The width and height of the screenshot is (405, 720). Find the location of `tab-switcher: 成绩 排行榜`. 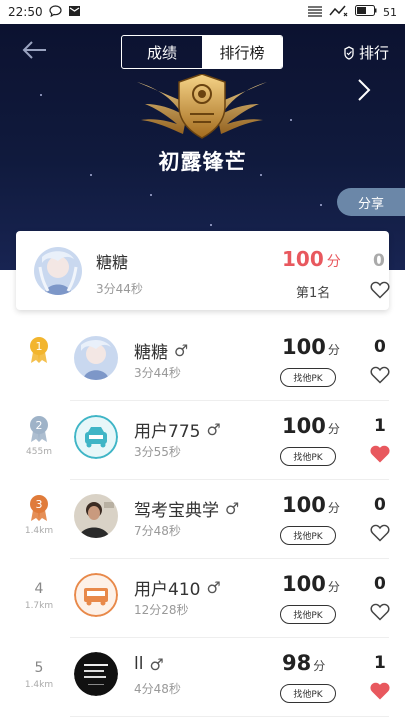

tab-switcher: 成绩 排行榜 is located at coordinates (202, 52).